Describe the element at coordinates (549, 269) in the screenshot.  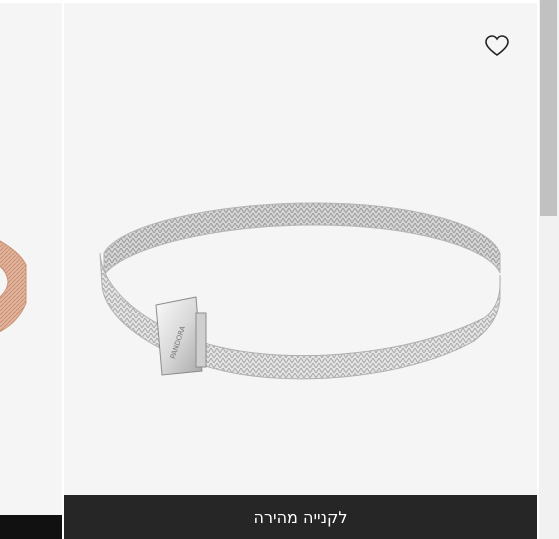
I see `vertical-scrollbar` at that location.